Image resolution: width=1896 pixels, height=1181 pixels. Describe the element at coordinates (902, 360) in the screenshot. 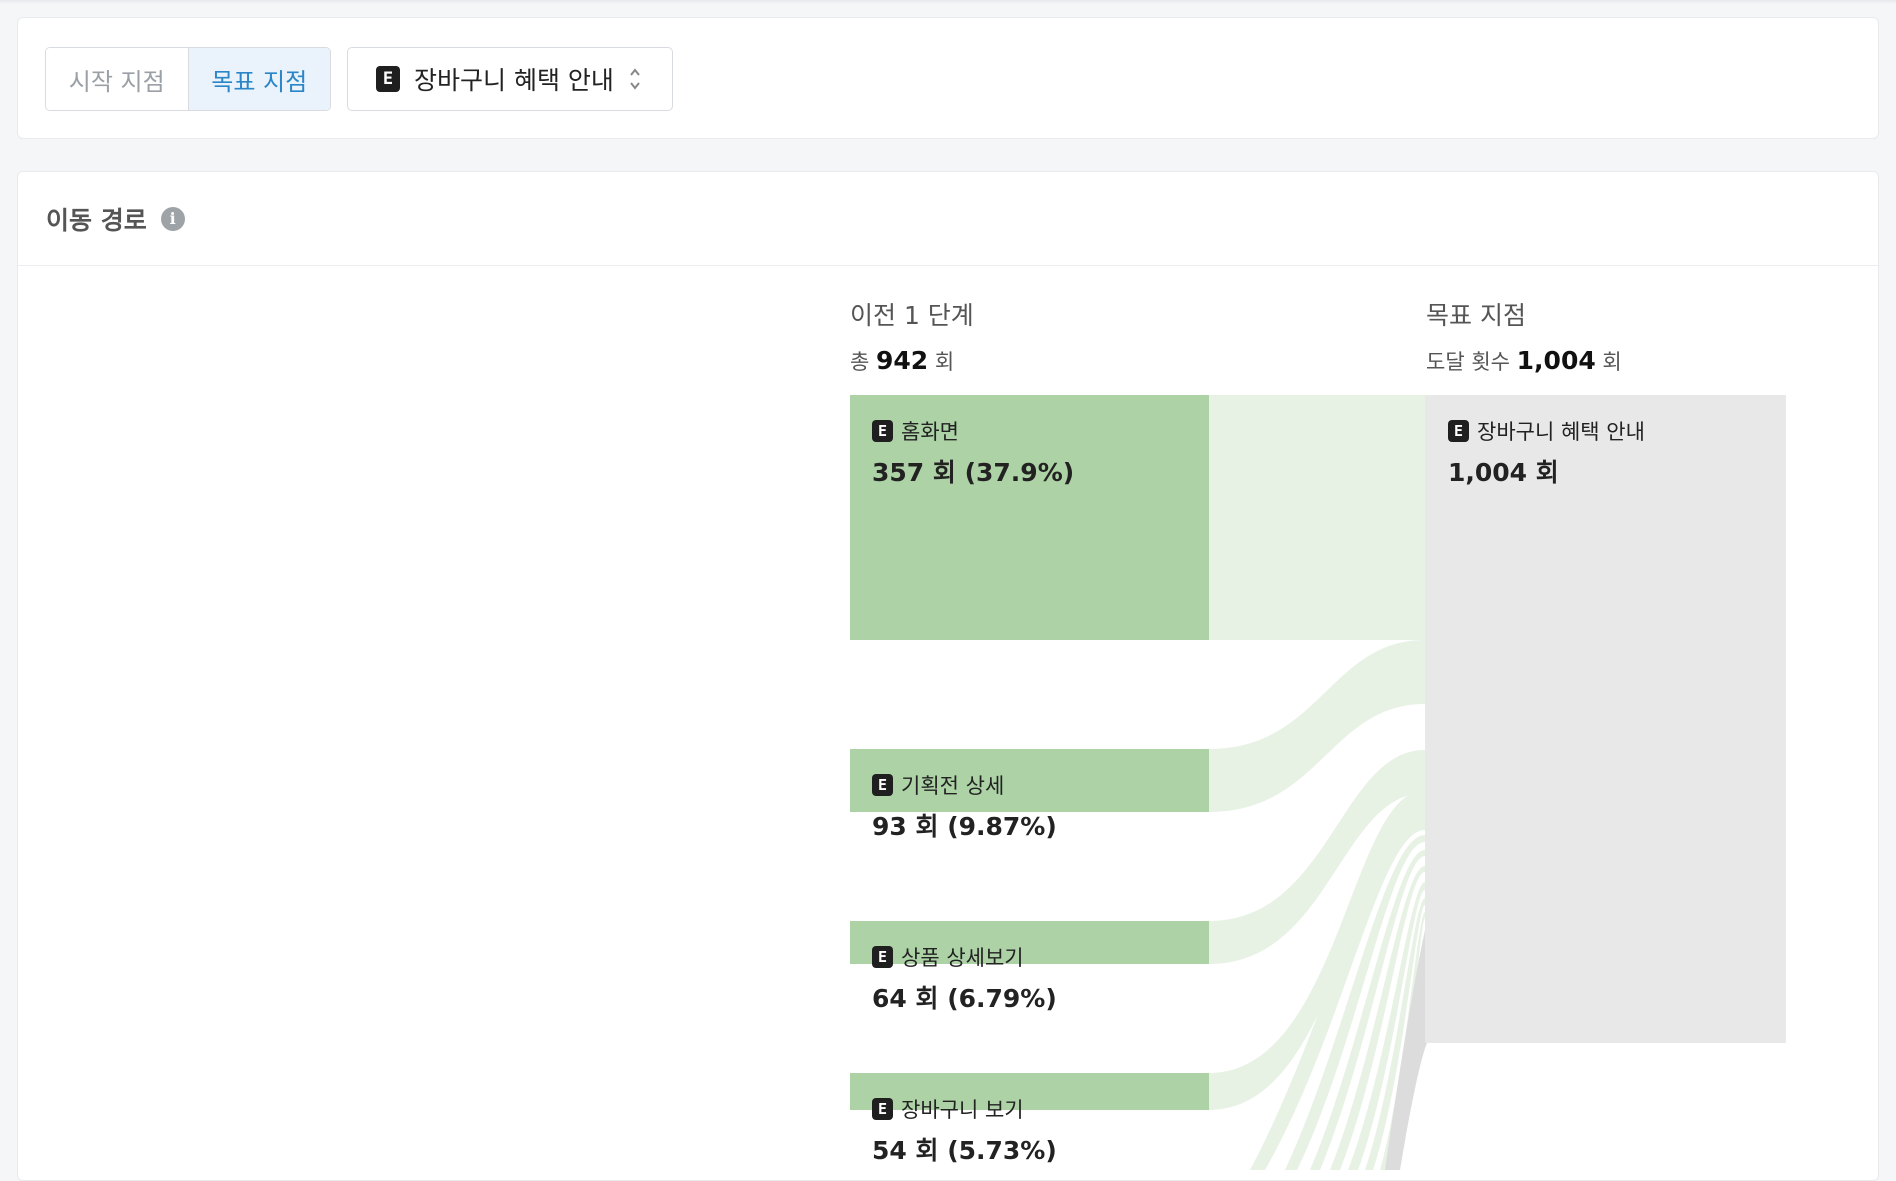

I see `prev-step-total: 총 942 회` at that location.